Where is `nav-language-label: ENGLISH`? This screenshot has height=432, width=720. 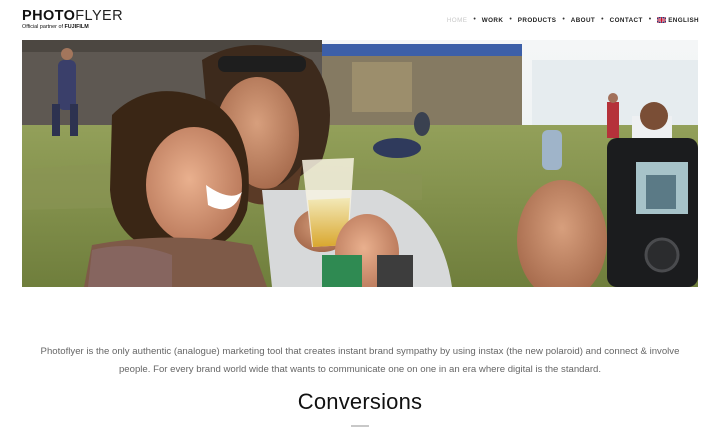 nav-language-label: ENGLISH is located at coordinates (683, 20).